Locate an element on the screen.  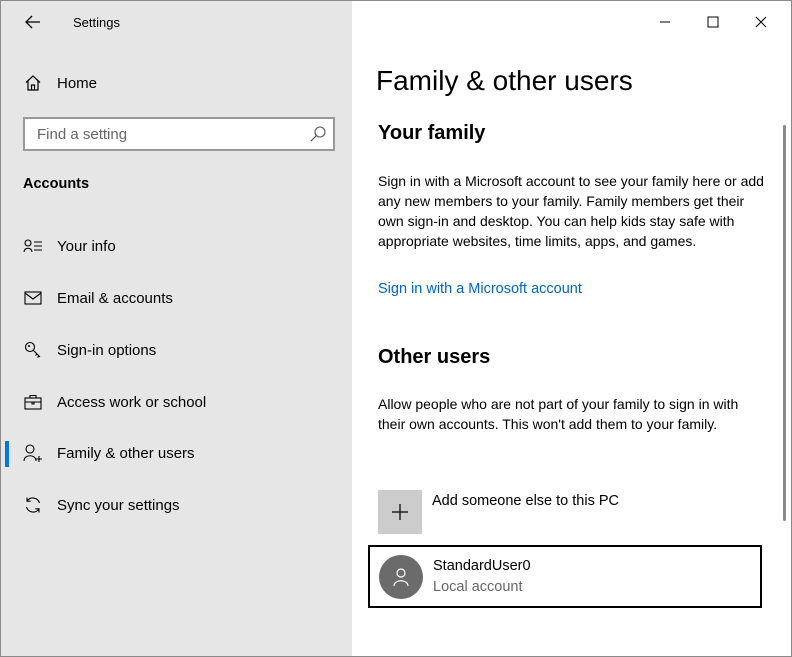
search-icon is located at coordinates (318, 134).